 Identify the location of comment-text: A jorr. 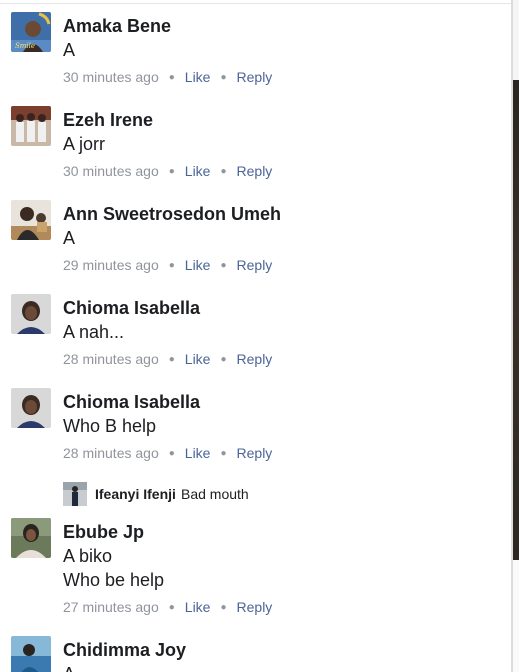
(84, 144).